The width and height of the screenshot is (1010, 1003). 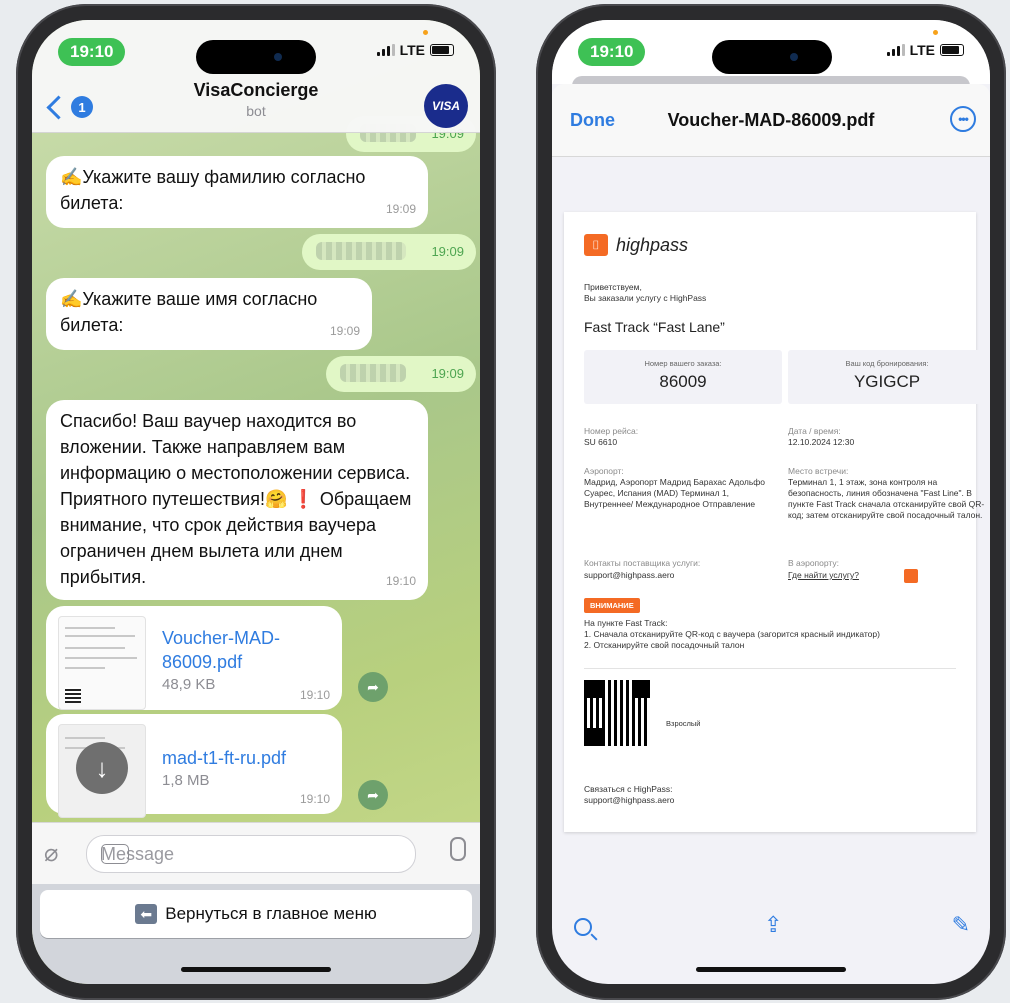 I want to click on file-attachment: ↓ mad-t1-ft-ru.pdf 1,8 MB 19:10, so click(x=194, y=766).